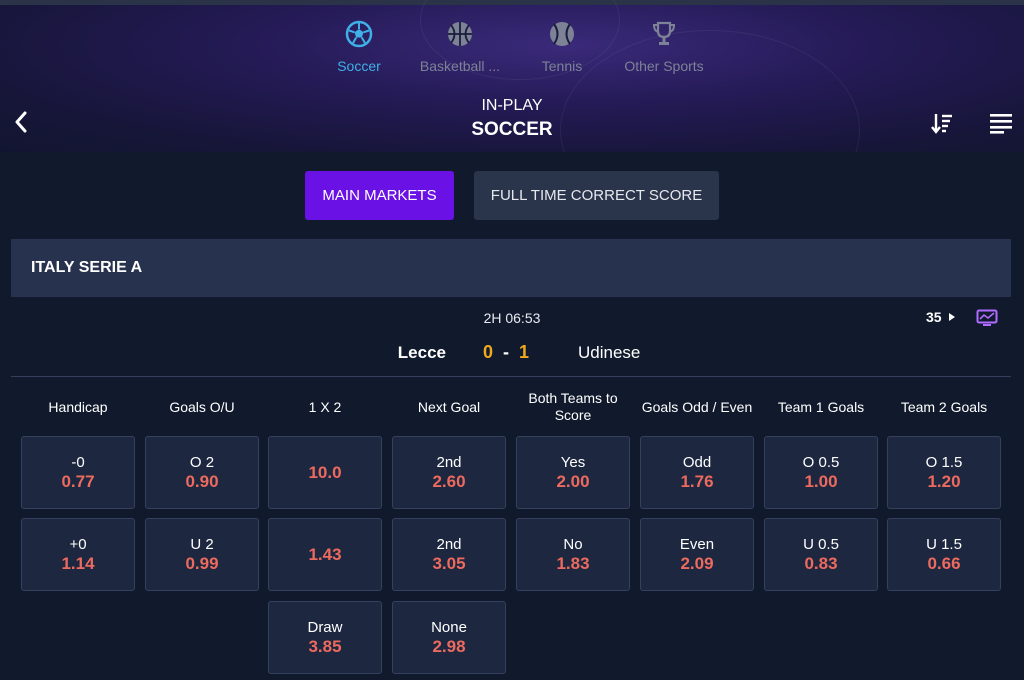  I want to click on odds-value: 1.14, so click(78, 563).